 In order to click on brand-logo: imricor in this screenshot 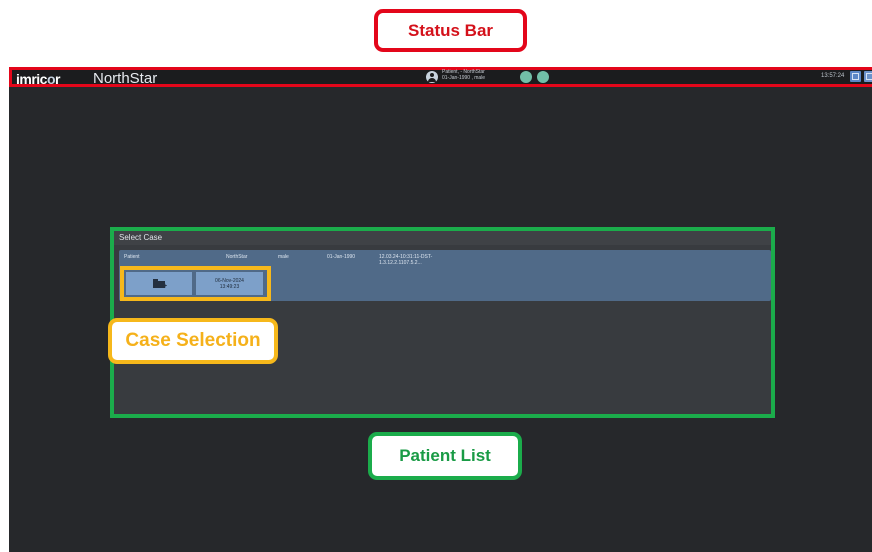, I will do `click(38, 79)`.